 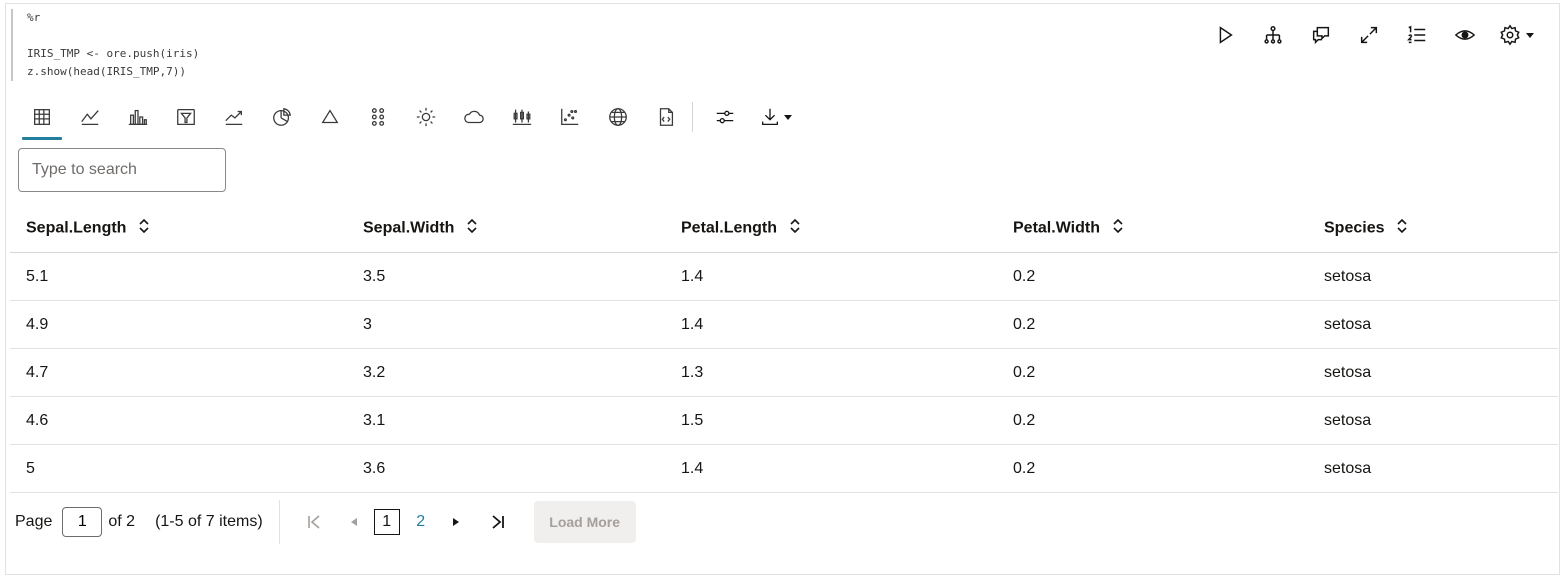 I want to click on bar-chart-button, so click(x=138, y=117).